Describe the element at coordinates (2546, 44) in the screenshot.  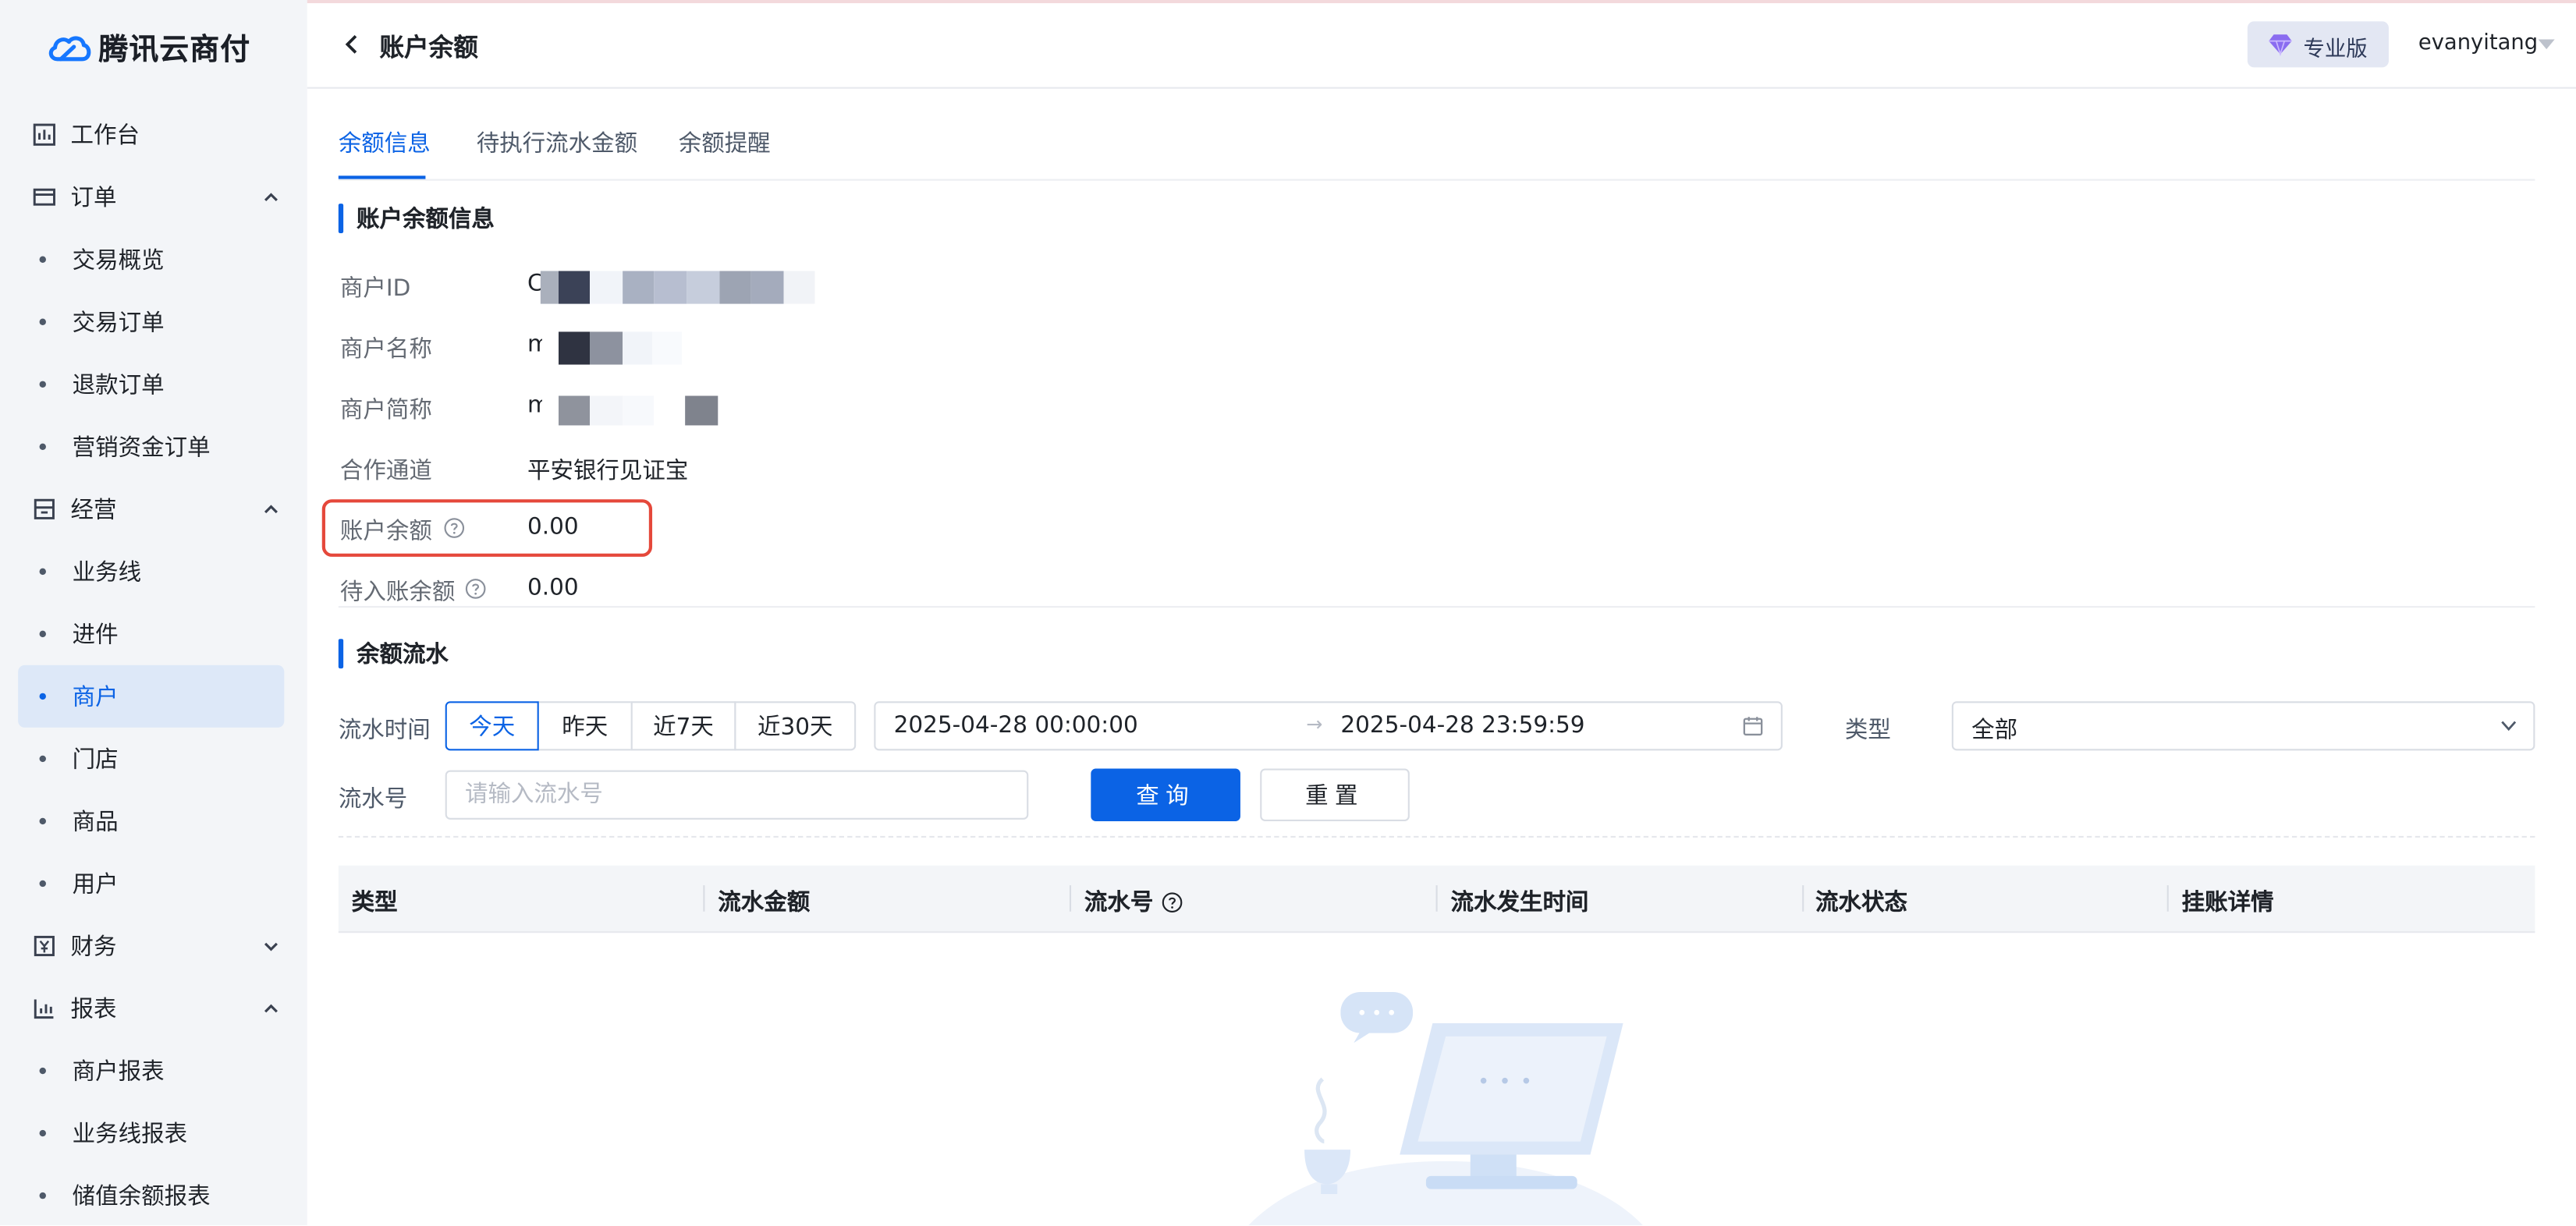
I see `caret-down-icon` at that location.